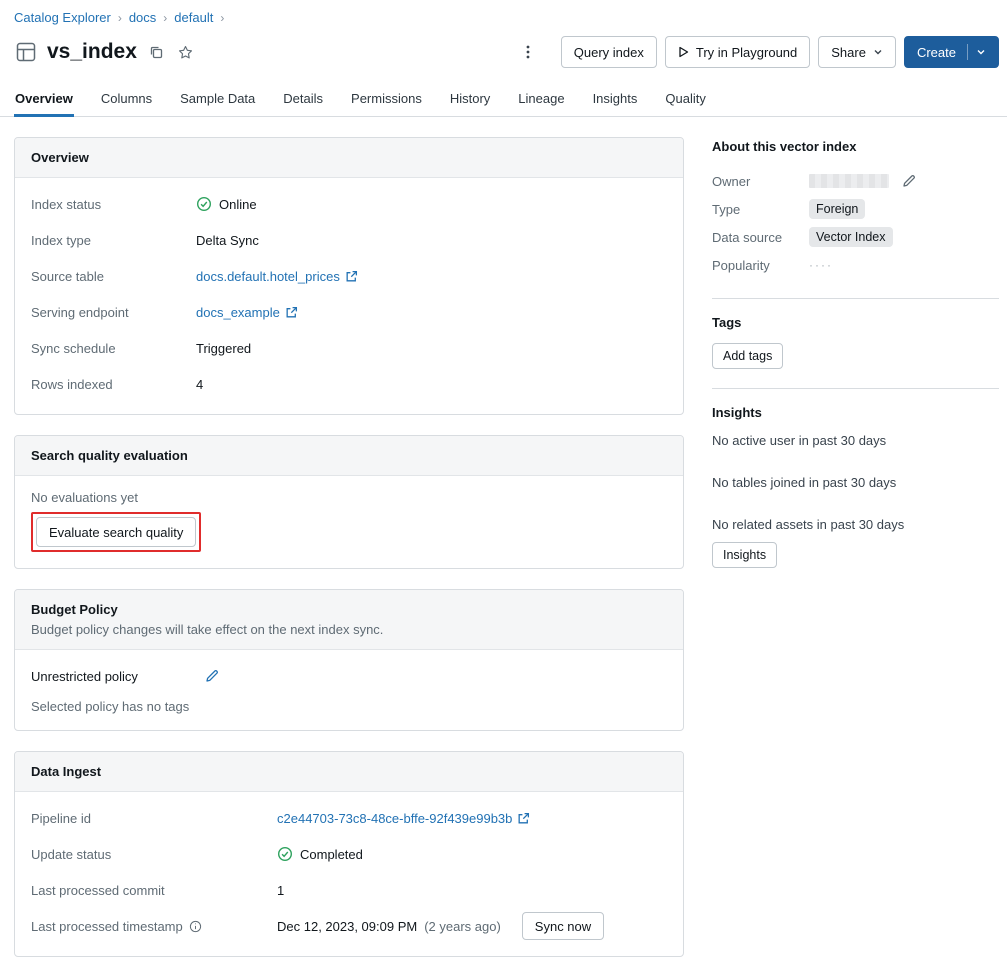  Describe the element at coordinates (195, 926) in the screenshot. I see `info-icon` at that location.